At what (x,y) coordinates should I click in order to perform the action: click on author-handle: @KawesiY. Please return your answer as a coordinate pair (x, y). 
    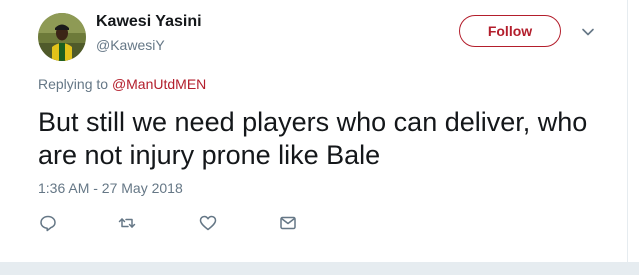
    Looking at the image, I should click on (130, 45).